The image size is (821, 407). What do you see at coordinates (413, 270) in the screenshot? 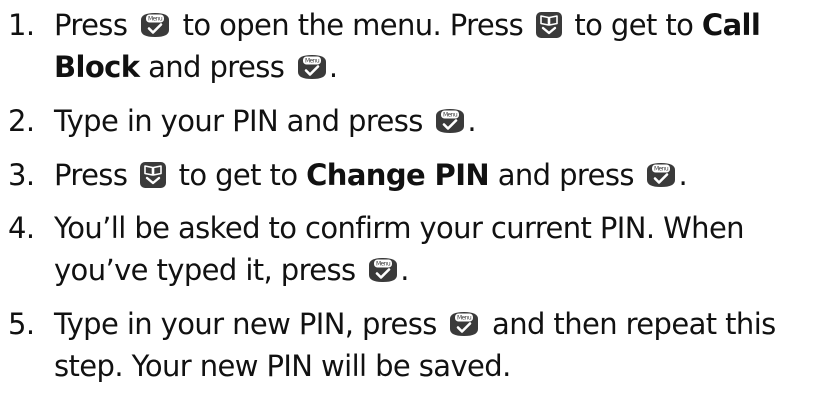
I see `step-4-line-2: you’ve typed it, press Menu.` at bounding box center [413, 270].